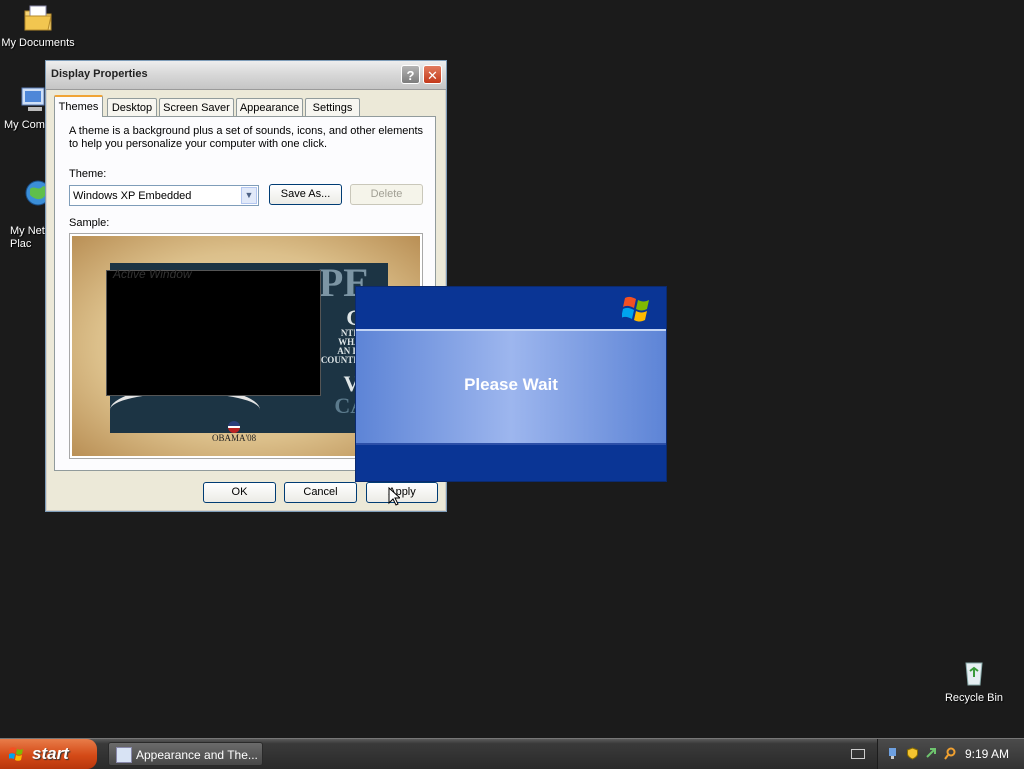 This screenshot has width=1024, height=769. I want to click on control-panel-icon, so click(124, 755).